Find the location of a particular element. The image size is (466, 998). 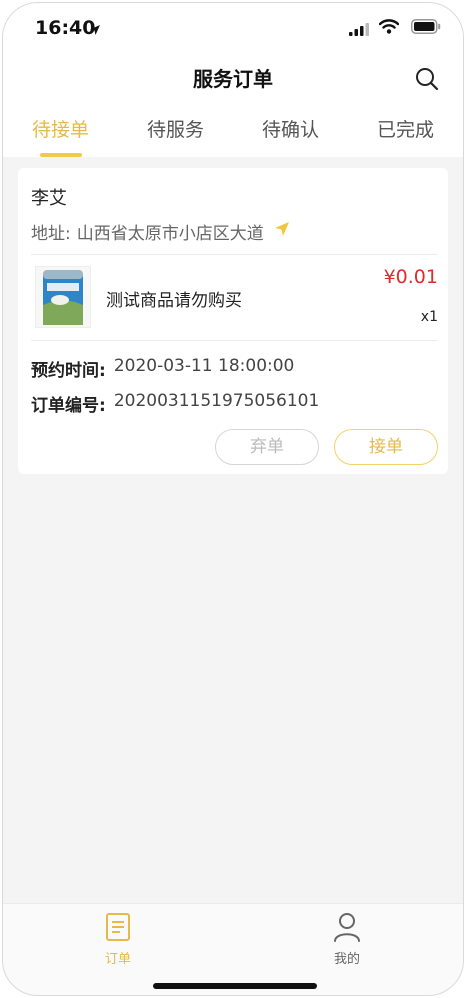

navigation-bar: 服务订单 is located at coordinates (233, 78).